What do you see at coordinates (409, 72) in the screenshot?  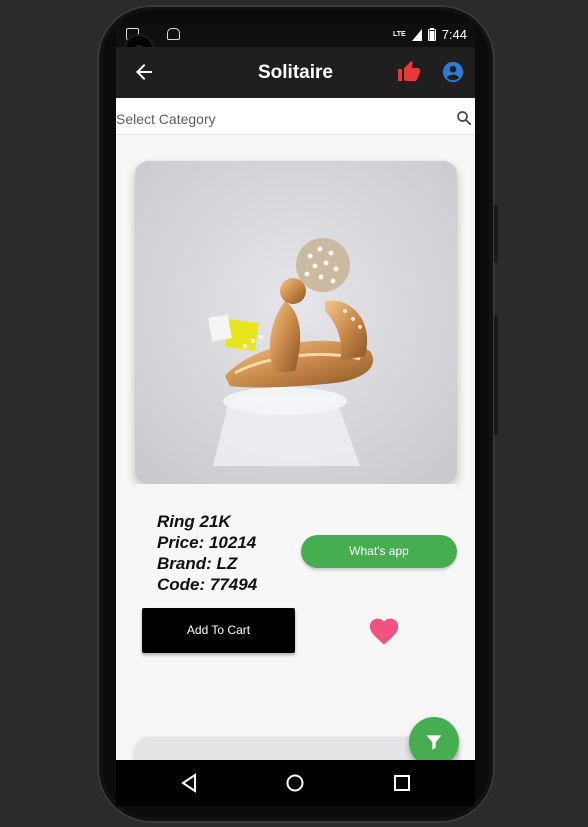 I see `thumb-up-icon` at bounding box center [409, 72].